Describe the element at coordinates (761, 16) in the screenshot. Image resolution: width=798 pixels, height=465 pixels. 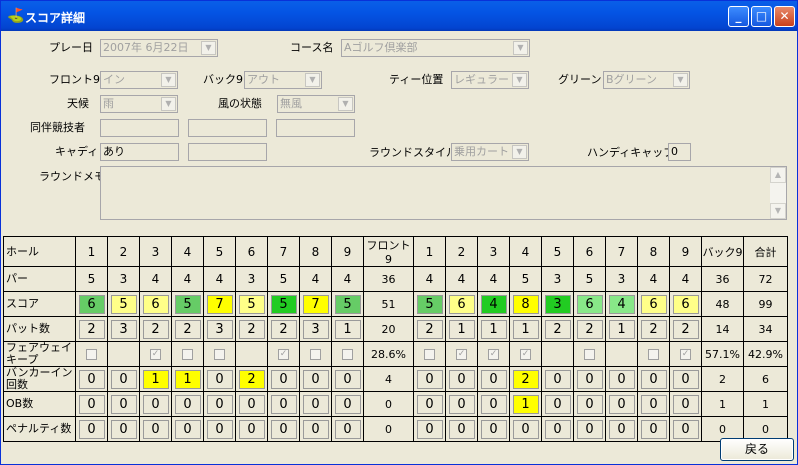
I see `maximize-button: □` at that location.